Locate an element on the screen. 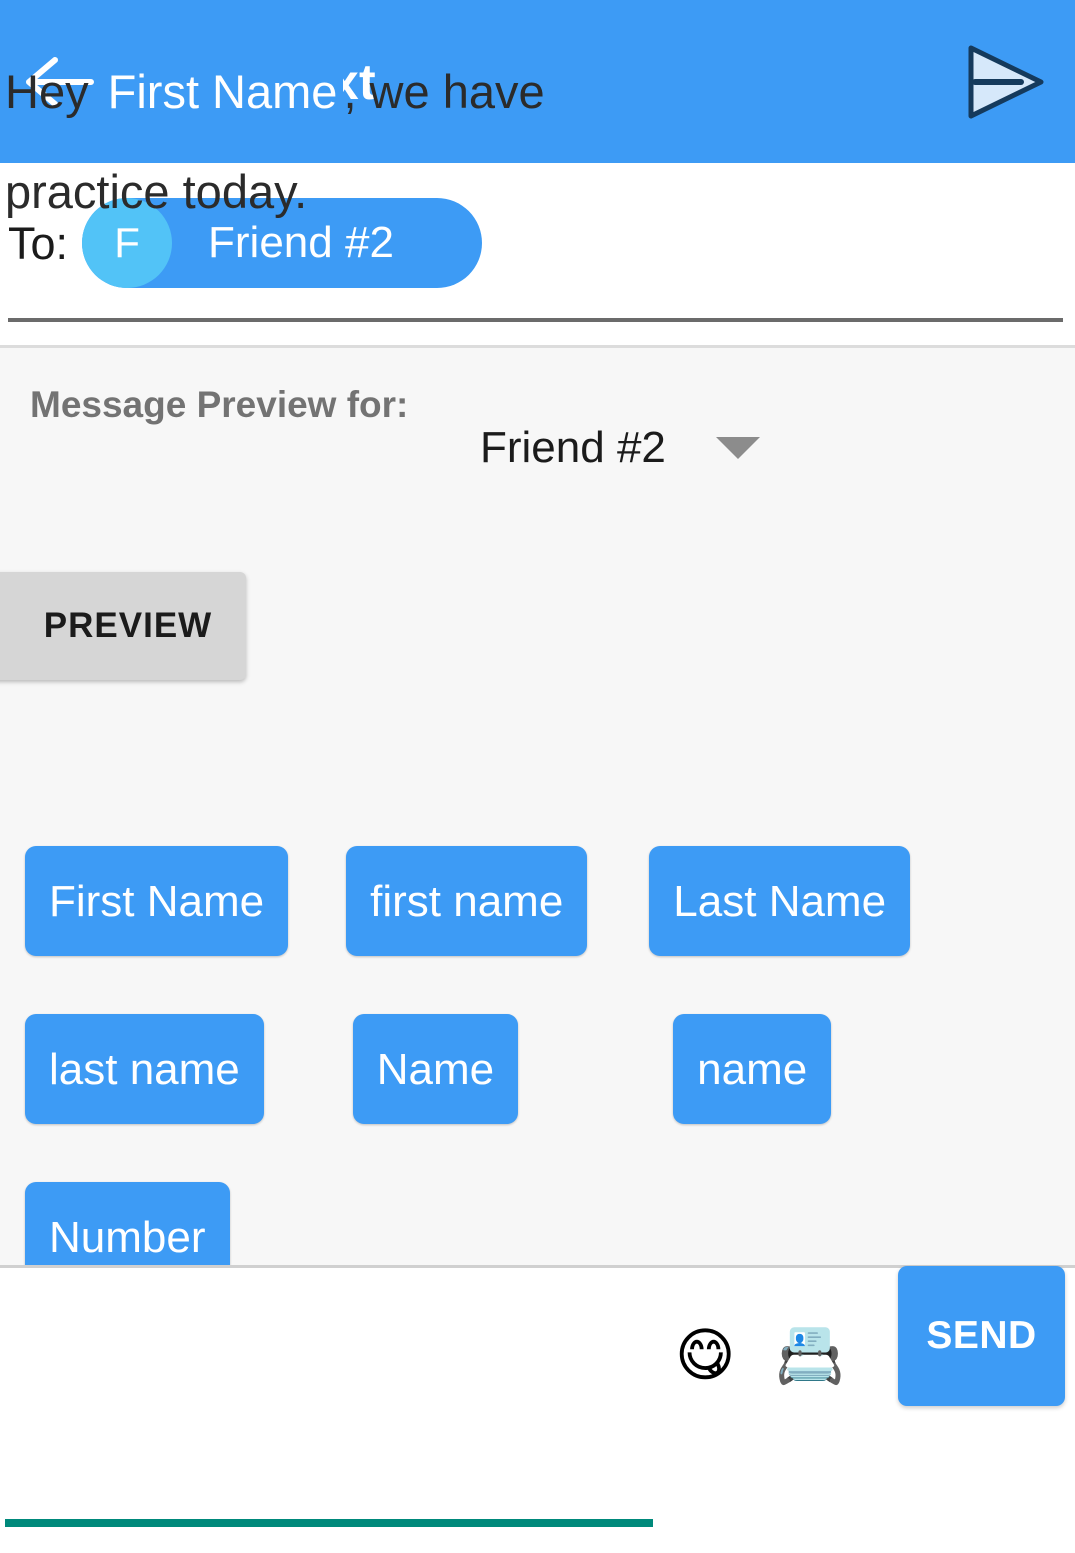 The height and width of the screenshot is (1553, 1075). message-text-before: Hey is located at coordinates (53, 91).